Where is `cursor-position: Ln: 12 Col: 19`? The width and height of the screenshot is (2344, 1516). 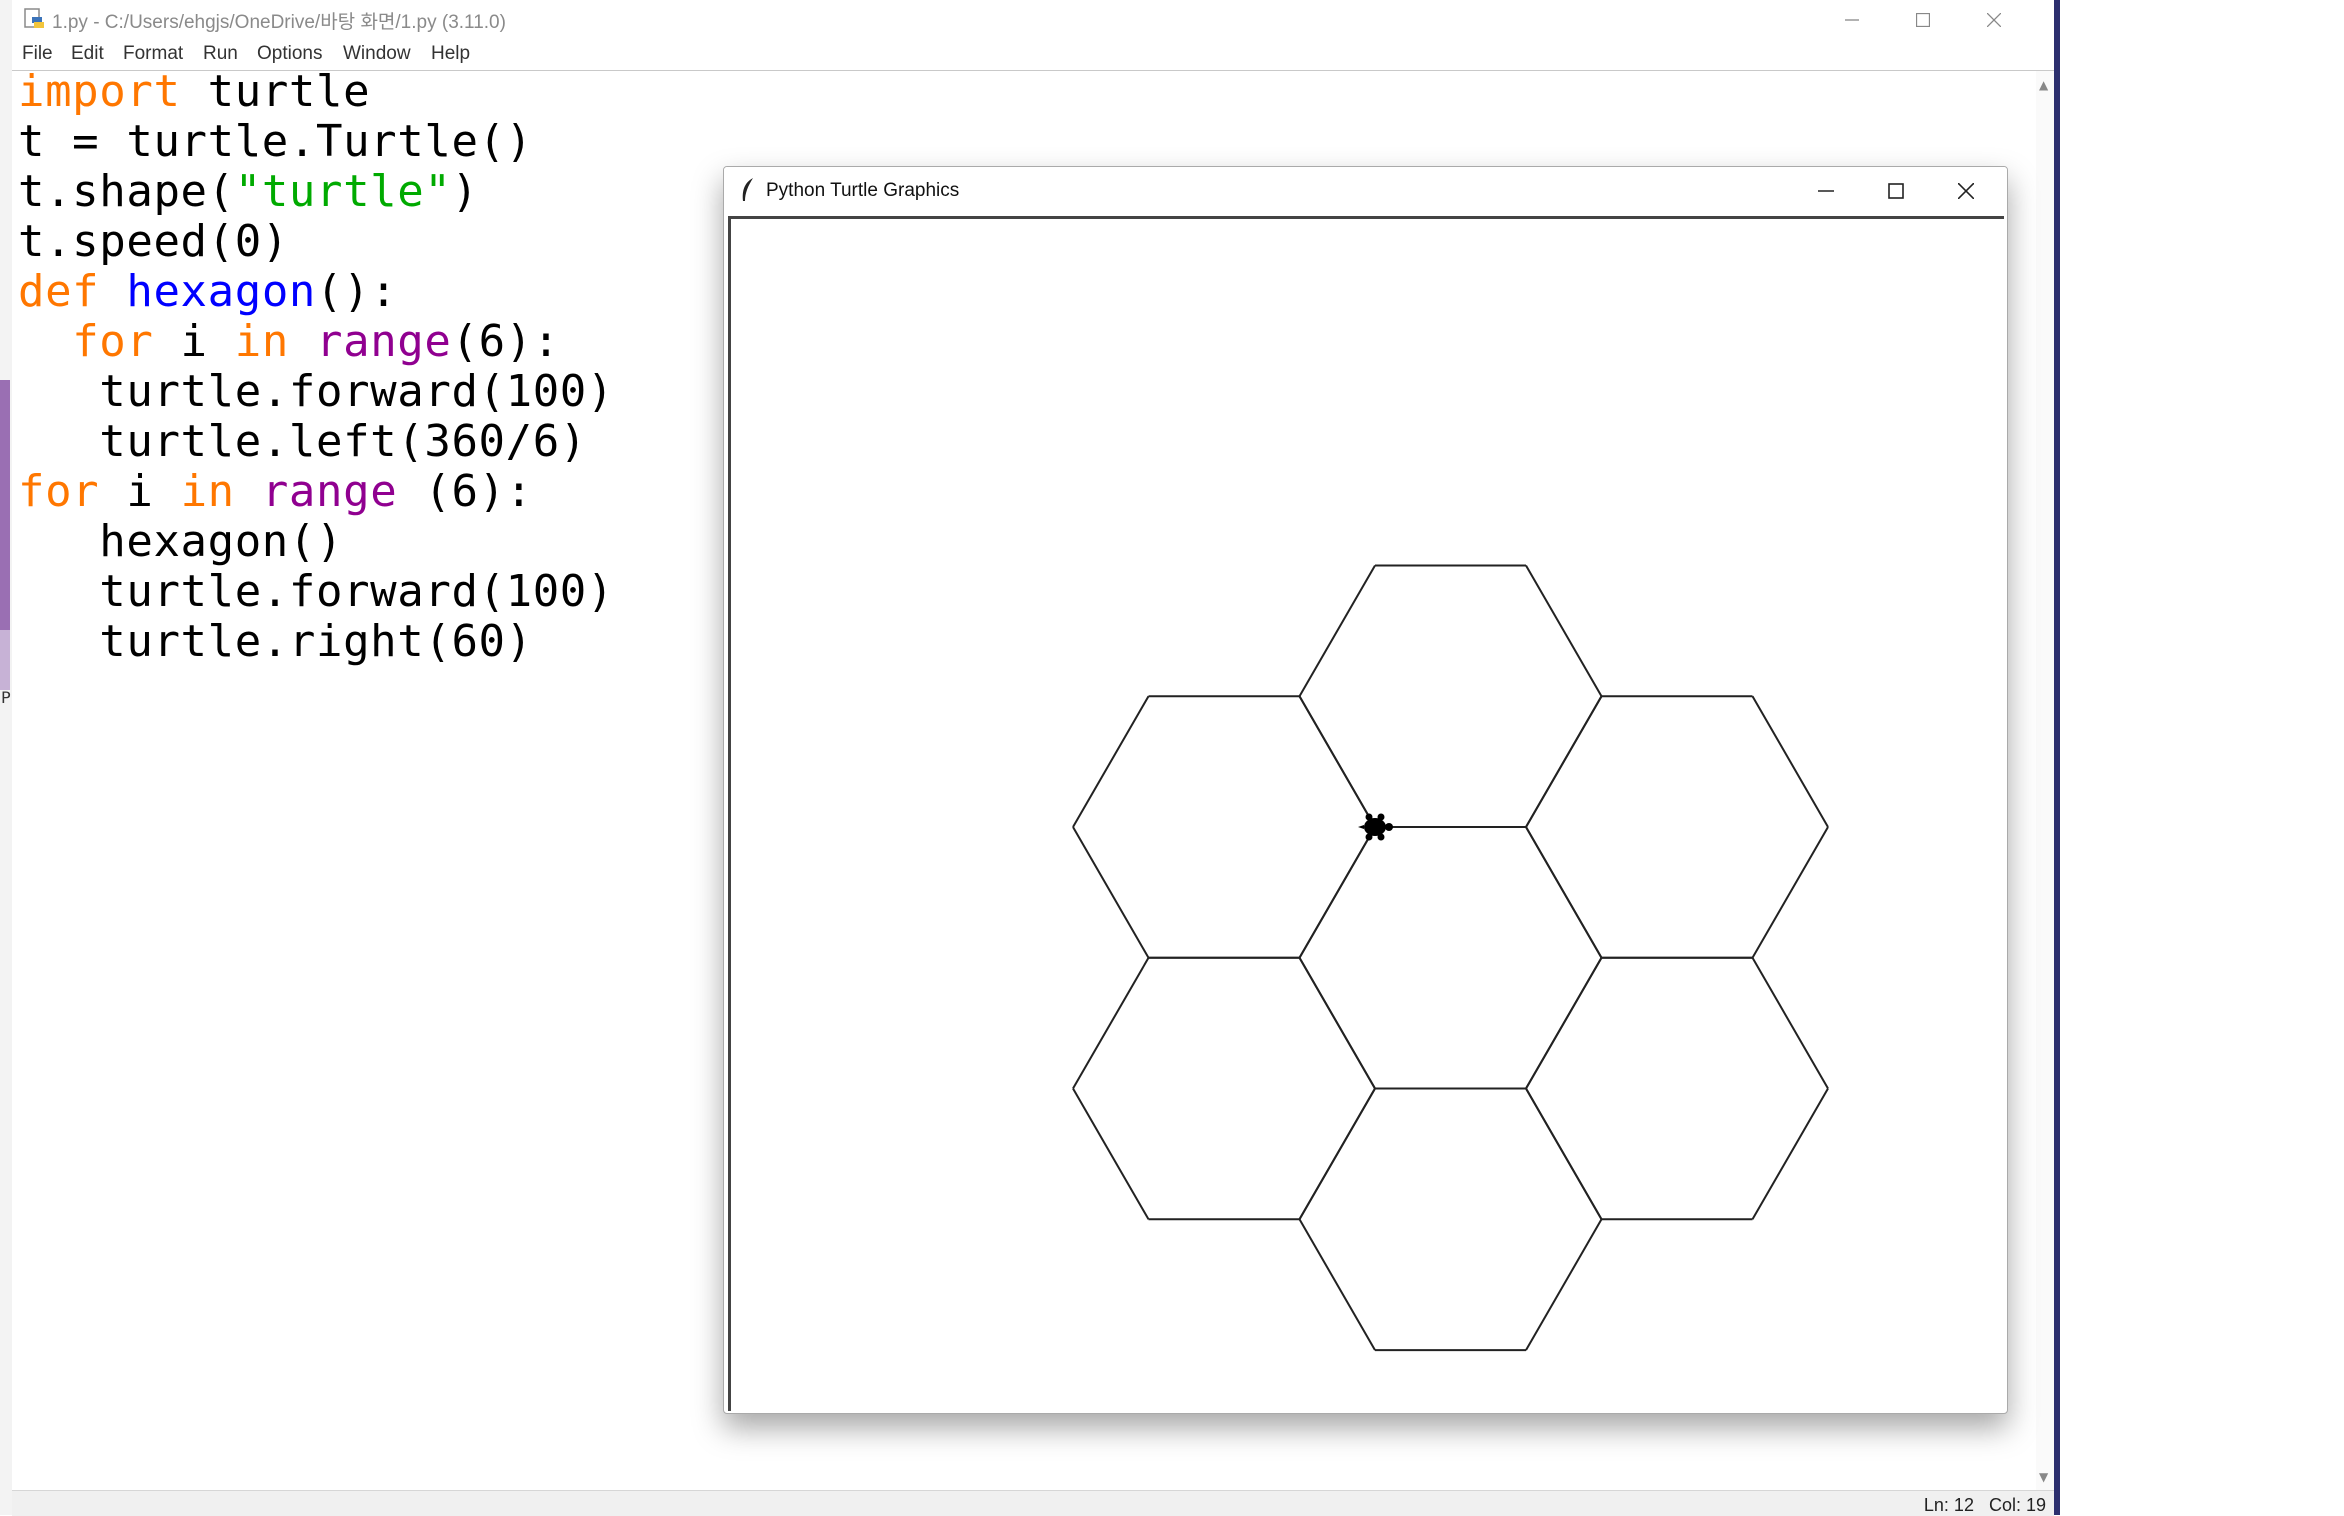 cursor-position: Ln: 12 Col: 19 is located at coordinates (1984, 1505).